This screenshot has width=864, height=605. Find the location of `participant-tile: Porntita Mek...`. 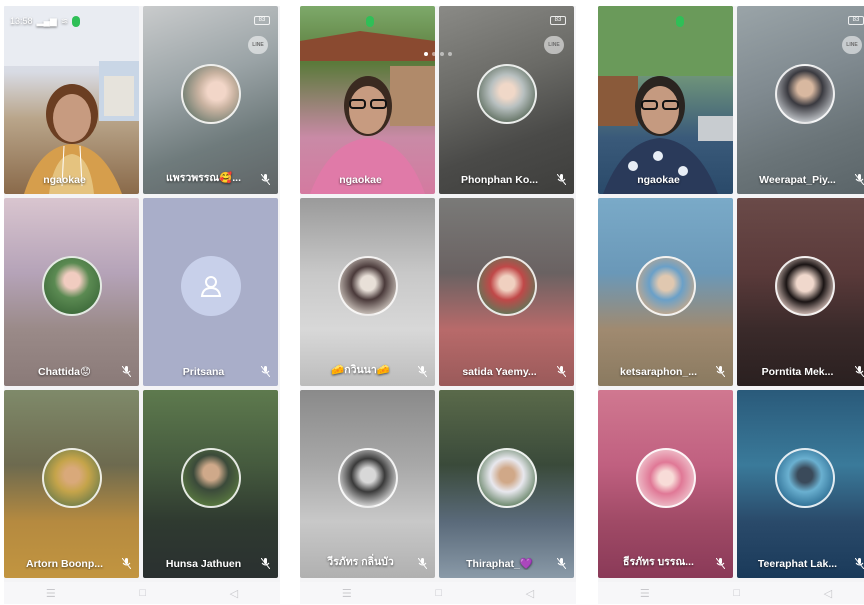

participant-tile: Porntita Mek... is located at coordinates (800, 292).